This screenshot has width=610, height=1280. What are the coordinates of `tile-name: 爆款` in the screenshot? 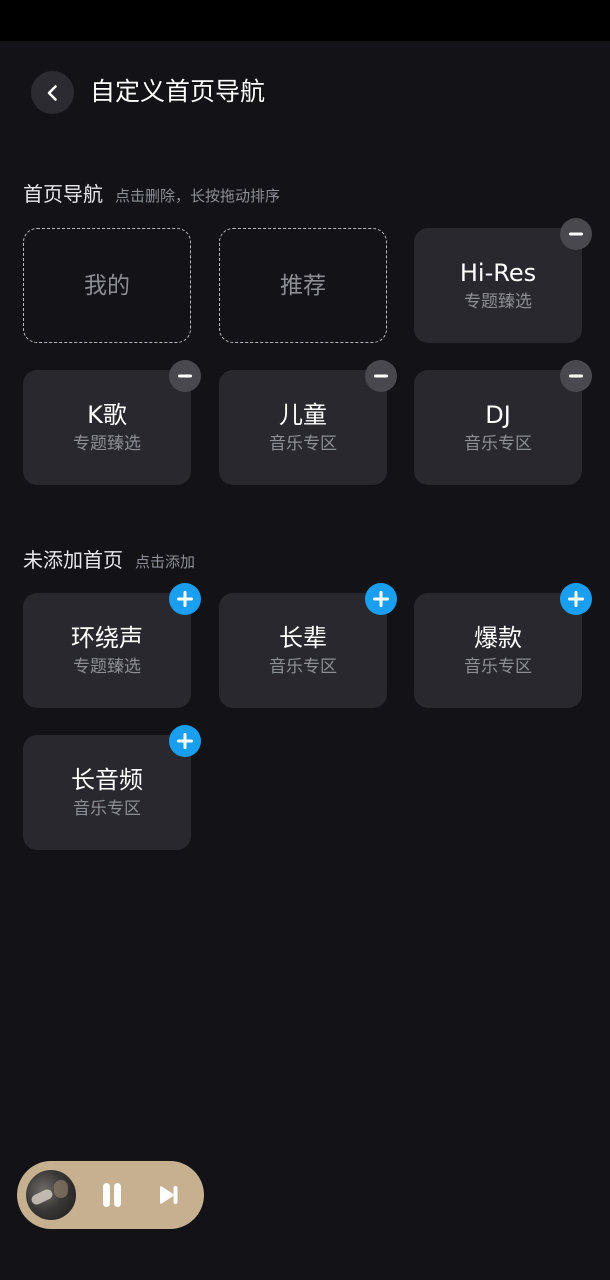 It's located at (498, 637).